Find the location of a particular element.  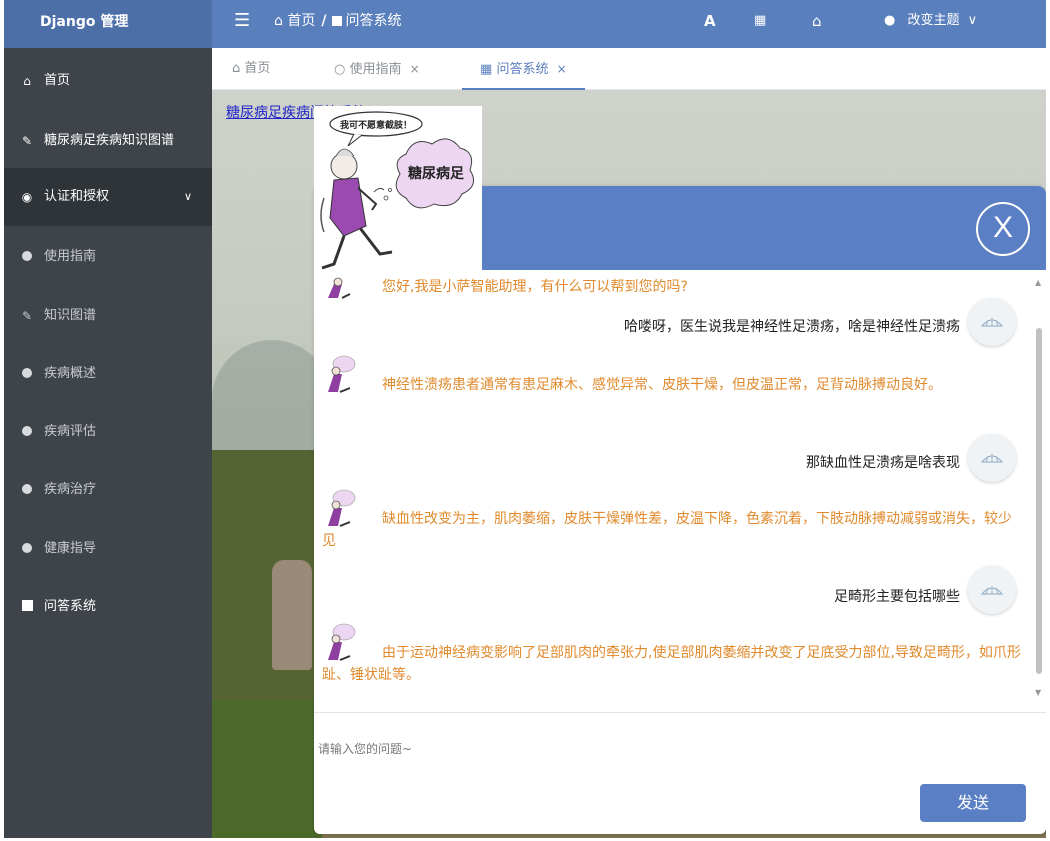

menu-toggle-icon: ☰ is located at coordinates (242, 22).